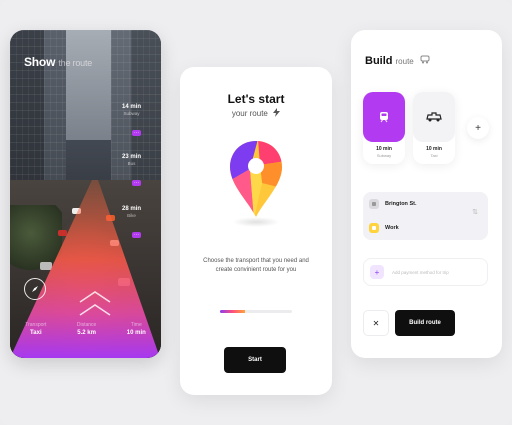 The height and width of the screenshot is (425, 512). What do you see at coordinates (85, 269) in the screenshot?
I see `ar-route-path` at bounding box center [85, 269].